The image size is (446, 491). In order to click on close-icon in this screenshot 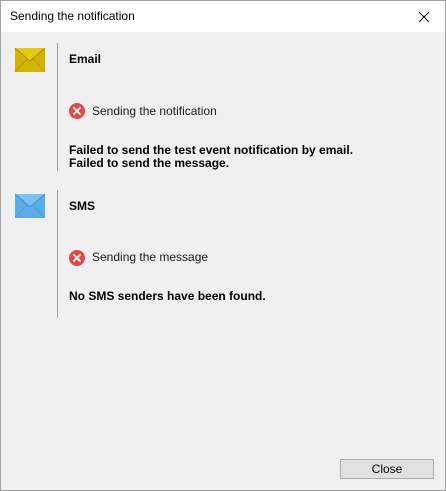, I will do `click(424, 16)`.